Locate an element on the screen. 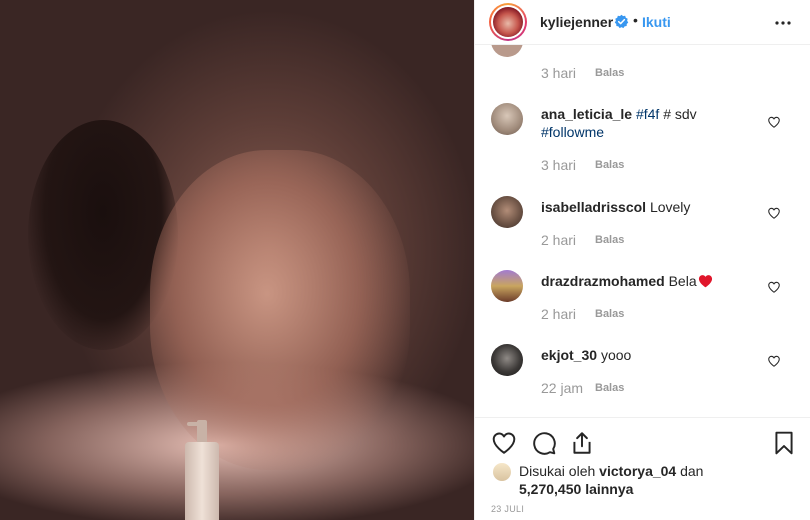 Image resolution: width=810 pixels, height=520 pixels. likes-count: 5,270,450 is located at coordinates (550, 489).